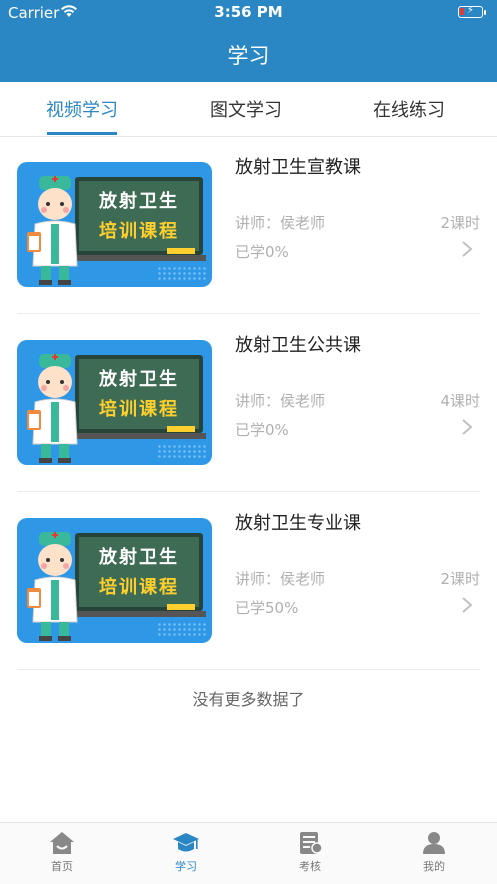 The height and width of the screenshot is (884, 497). I want to click on nav-exam-label: 考核, so click(310, 866).